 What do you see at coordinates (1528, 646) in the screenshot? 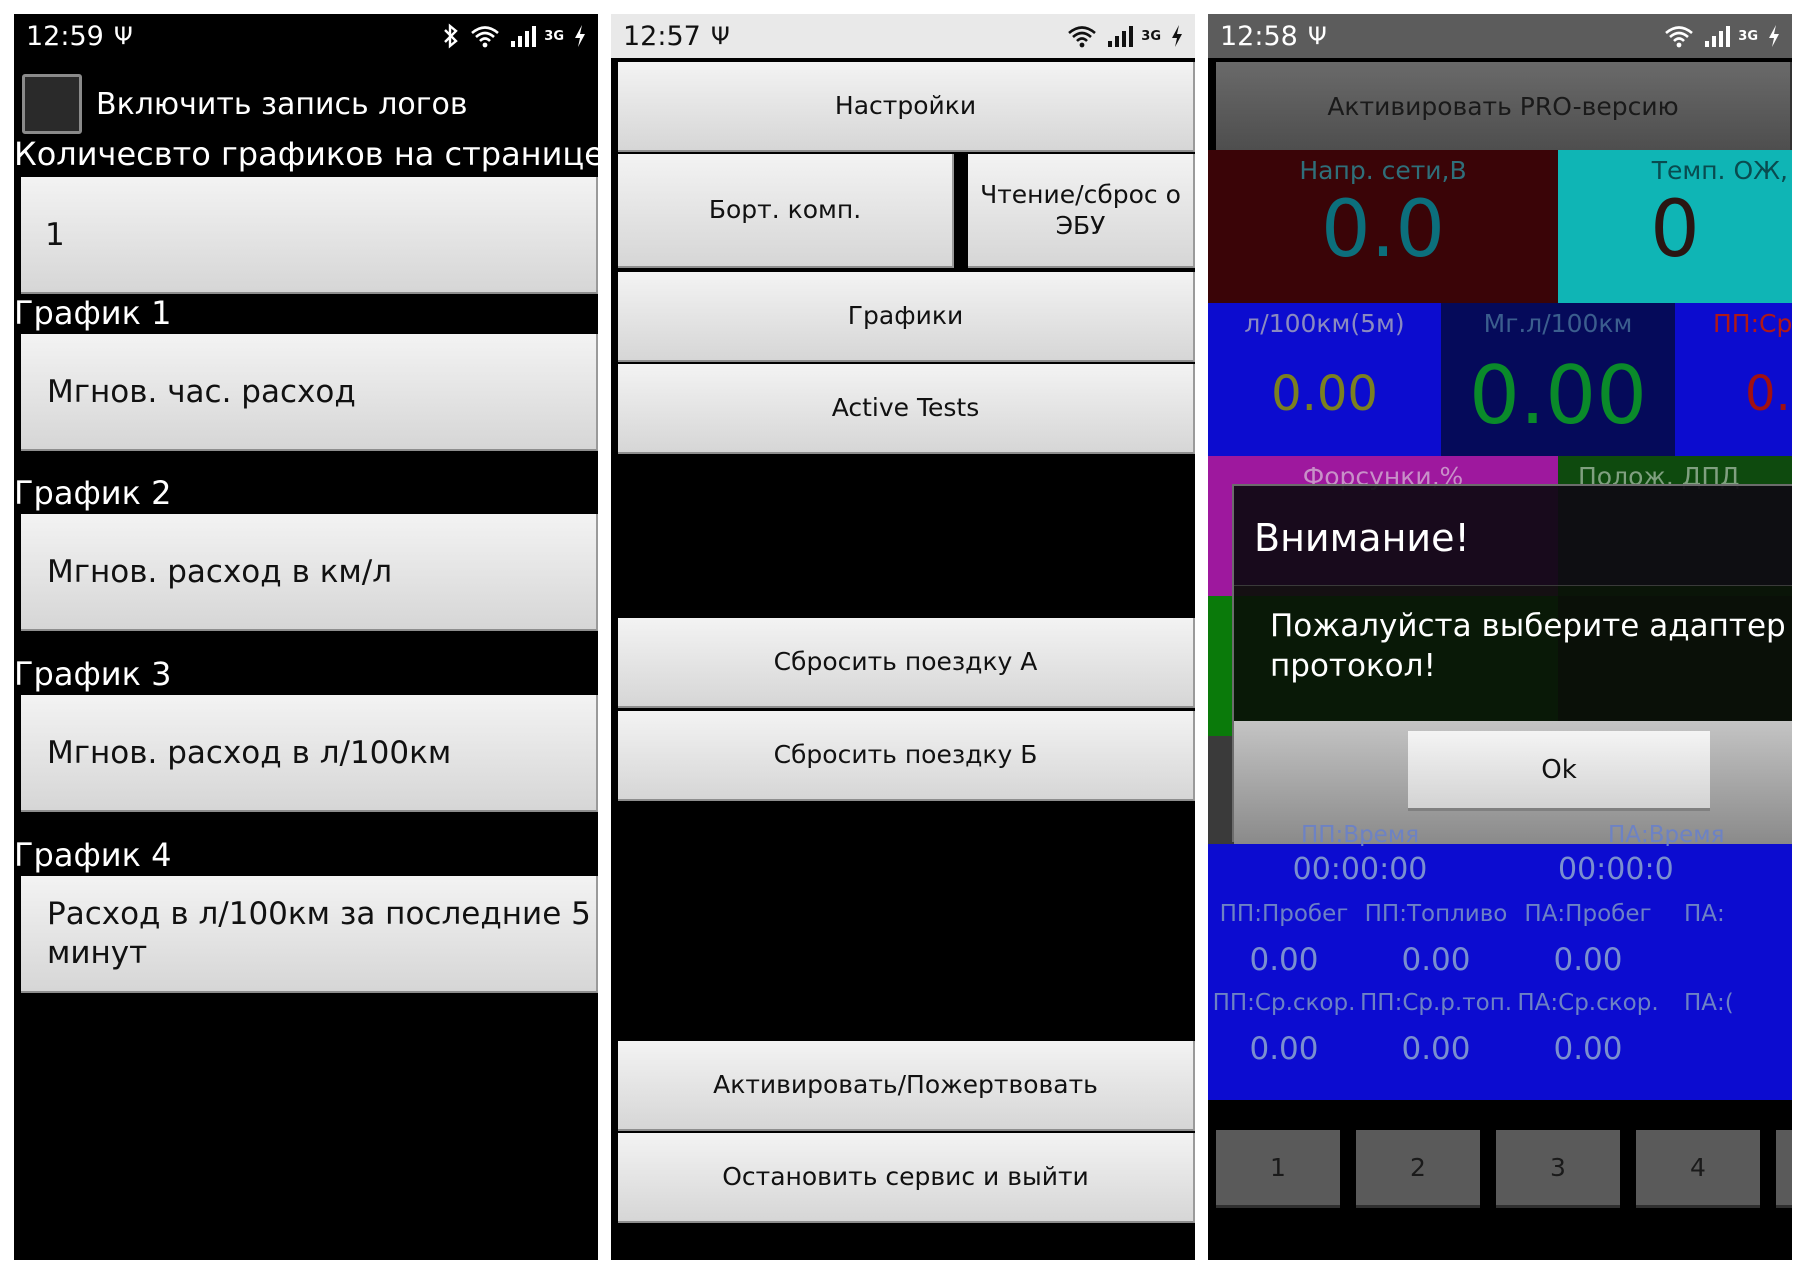
I see `alert-dialog-message: Пожалуйста выберите адаптер протокол!` at bounding box center [1528, 646].